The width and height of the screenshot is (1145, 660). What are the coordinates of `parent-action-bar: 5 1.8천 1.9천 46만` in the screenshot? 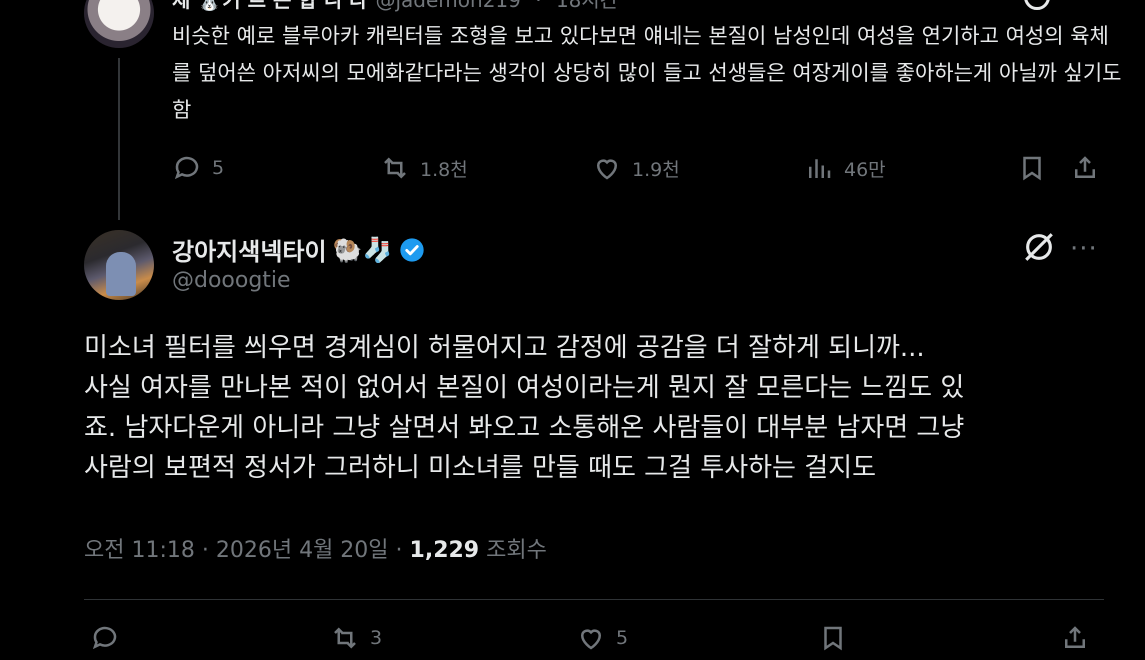 It's located at (637, 168).